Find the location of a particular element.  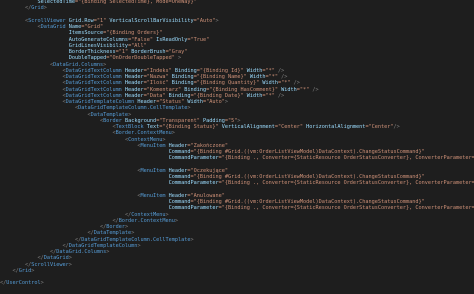

code-token: DataGrid is located at coordinates (56, 258).